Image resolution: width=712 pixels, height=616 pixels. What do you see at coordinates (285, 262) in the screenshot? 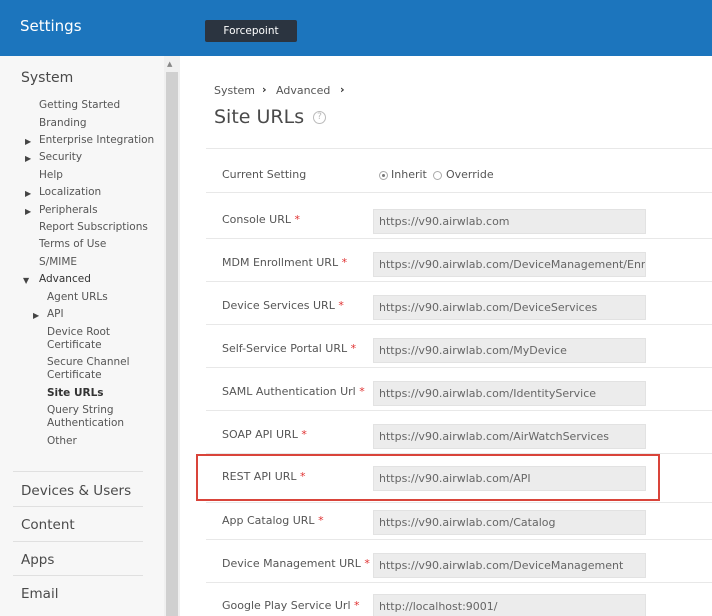
I see `mdm-enrollment-url-label: MDM Enrollment URL *` at bounding box center [285, 262].